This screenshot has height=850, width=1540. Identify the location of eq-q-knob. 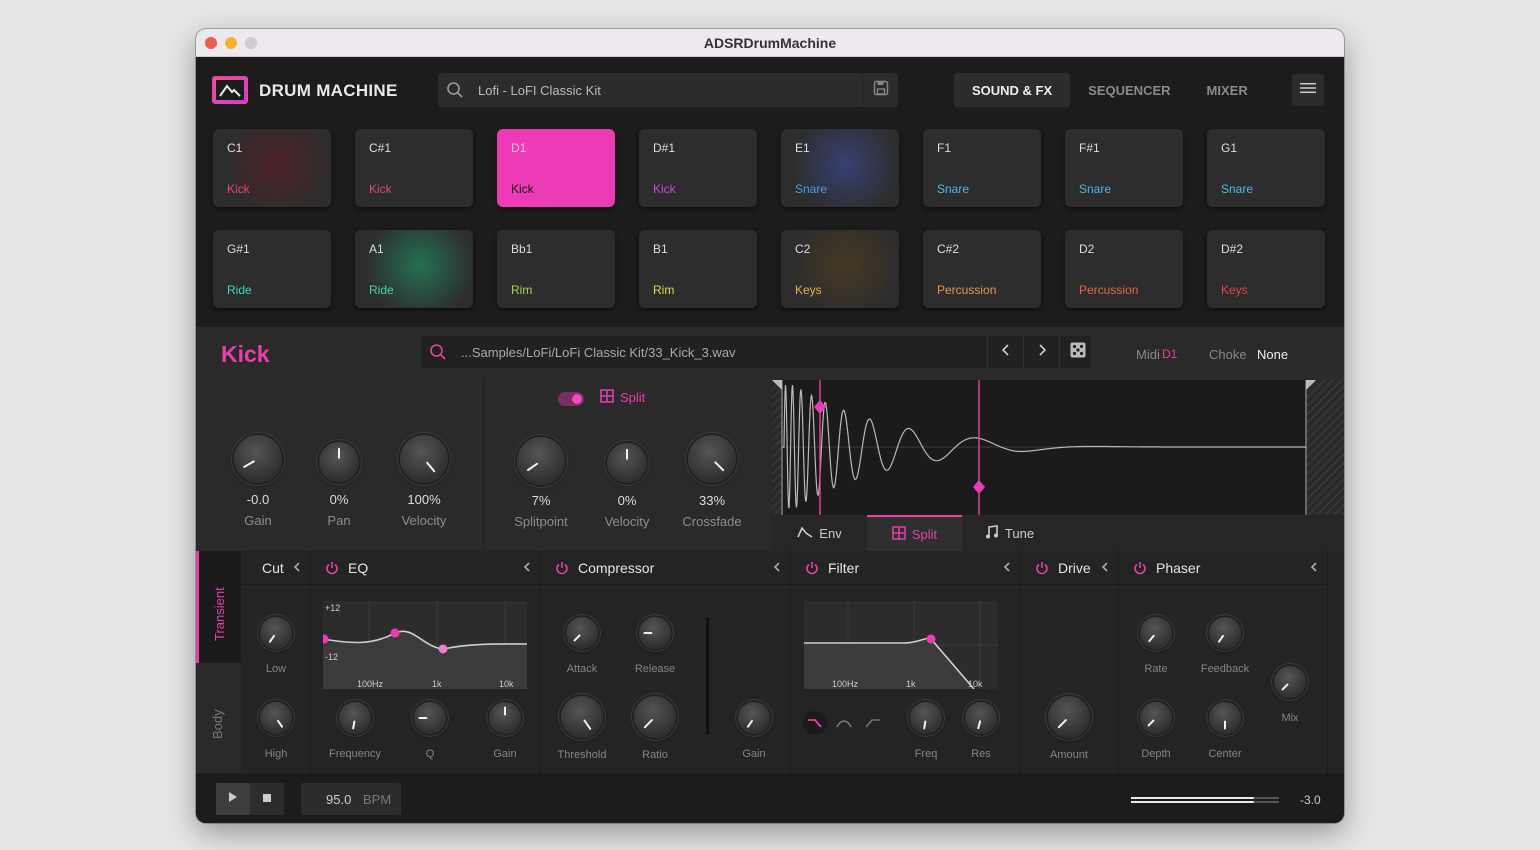
(430, 718).